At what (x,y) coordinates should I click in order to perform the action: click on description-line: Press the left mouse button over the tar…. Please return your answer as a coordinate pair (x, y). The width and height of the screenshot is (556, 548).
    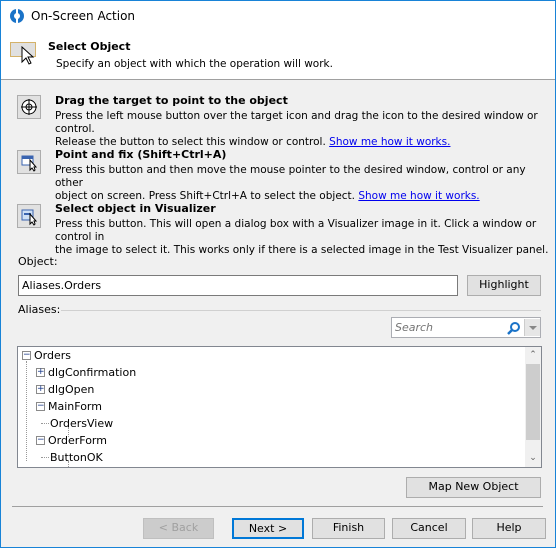
    Looking at the image, I should click on (296, 122).